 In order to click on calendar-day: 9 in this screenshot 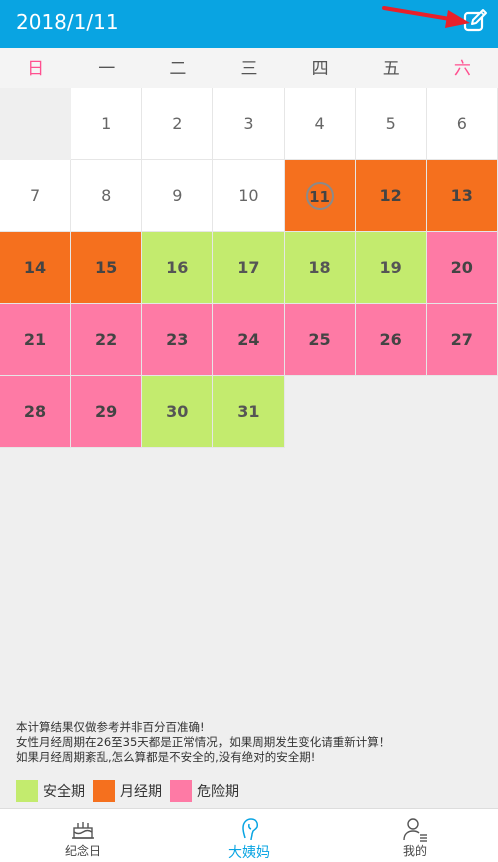, I will do `click(178, 196)`.